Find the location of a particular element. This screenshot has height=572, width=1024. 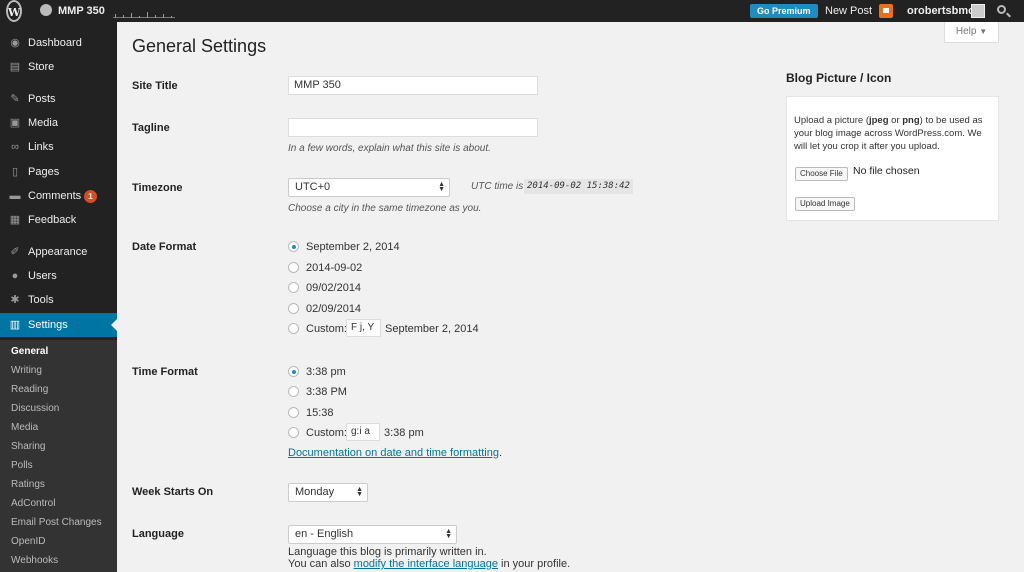

wordpress-logo-icon: W is located at coordinates (14, 11).